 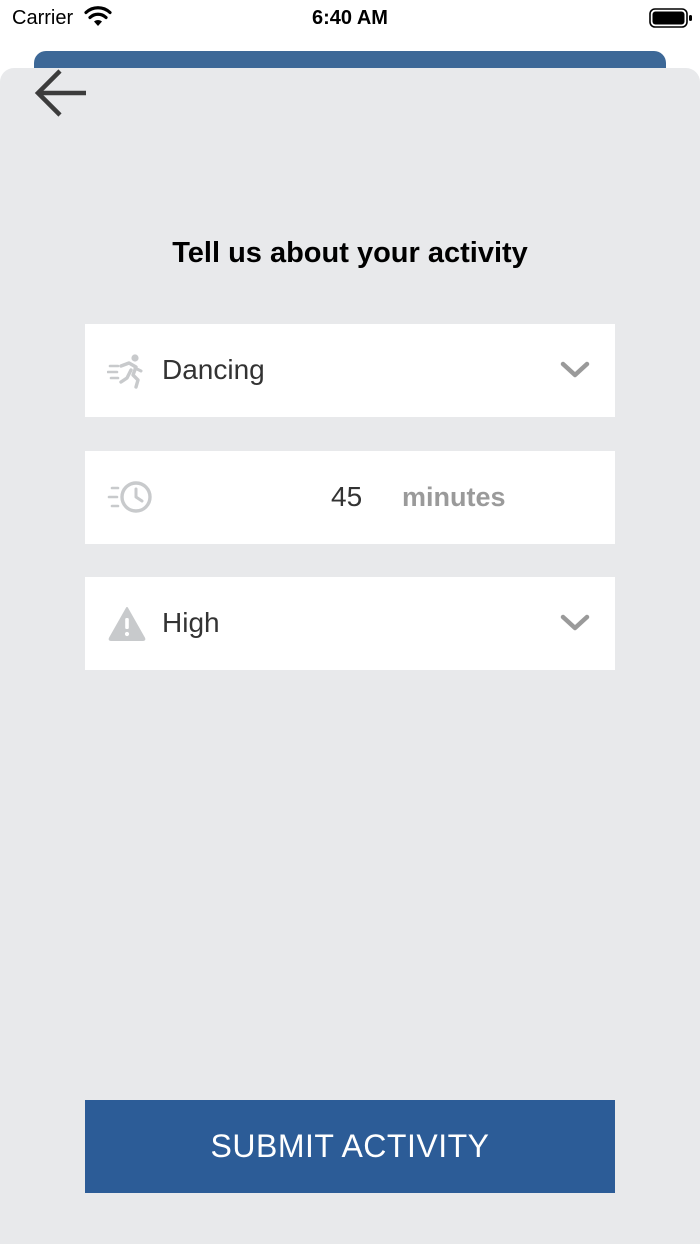 I want to click on duration-unit-label: minutes, so click(x=454, y=497).